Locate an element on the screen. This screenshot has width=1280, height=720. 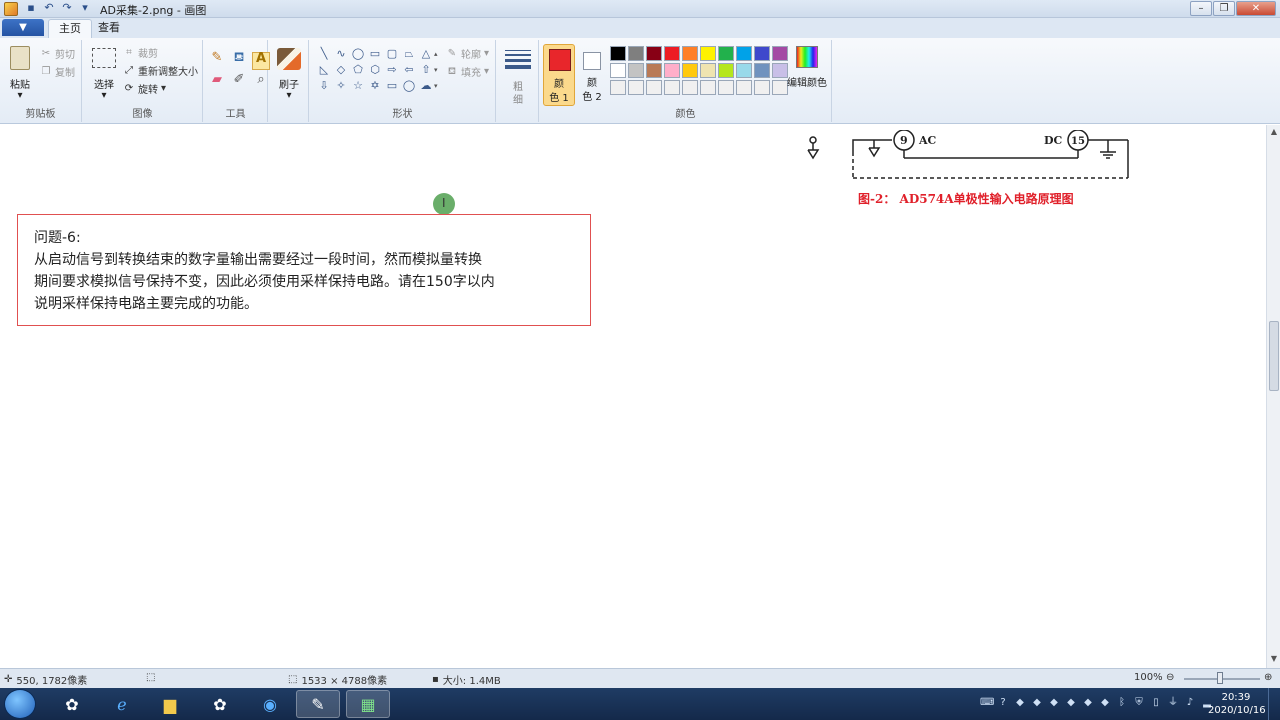
magnifier-icon: ⌕ is located at coordinates (261, 82).